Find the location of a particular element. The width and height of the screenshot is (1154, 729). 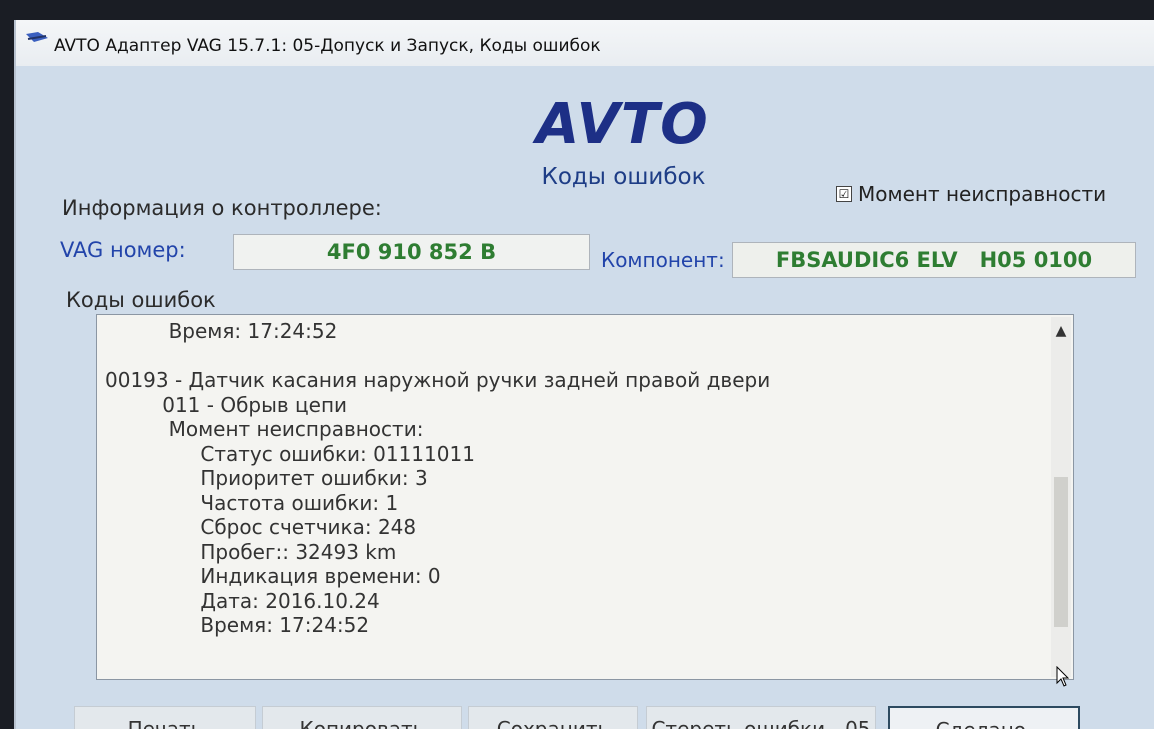

log-line: 011 - Обрыв цепи is located at coordinates (226, 404).